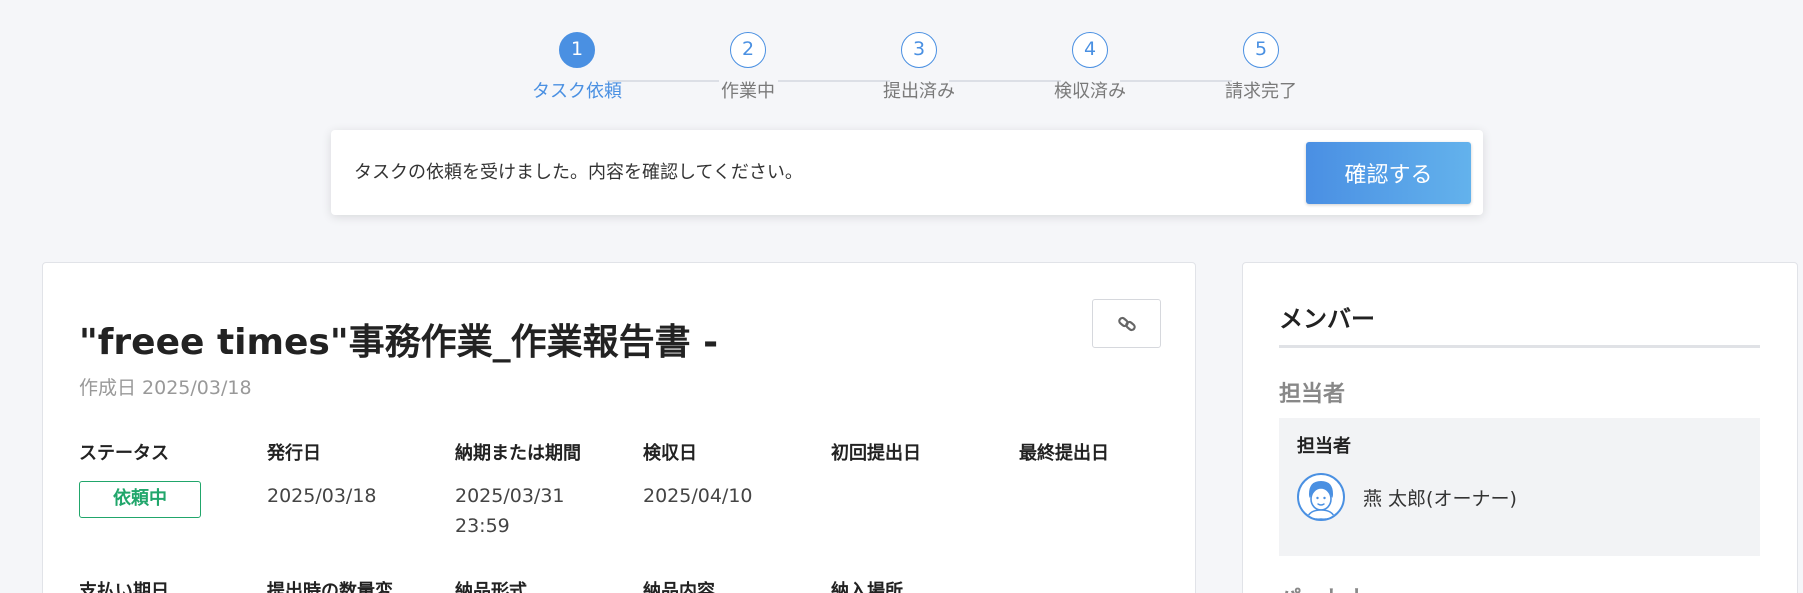 This screenshot has height=593, width=1803. What do you see at coordinates (540, 585) in the screenshot?
I see `field-delivery-format: 納品形式` at bounding box center [540, 585].